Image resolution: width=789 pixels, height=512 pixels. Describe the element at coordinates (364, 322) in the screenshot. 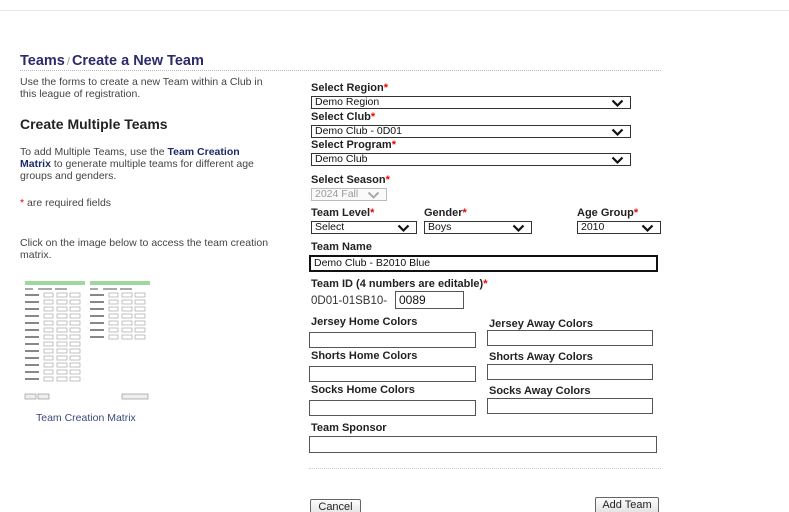

I see `jersey-home-label: Jersey Home Colors` at that location.